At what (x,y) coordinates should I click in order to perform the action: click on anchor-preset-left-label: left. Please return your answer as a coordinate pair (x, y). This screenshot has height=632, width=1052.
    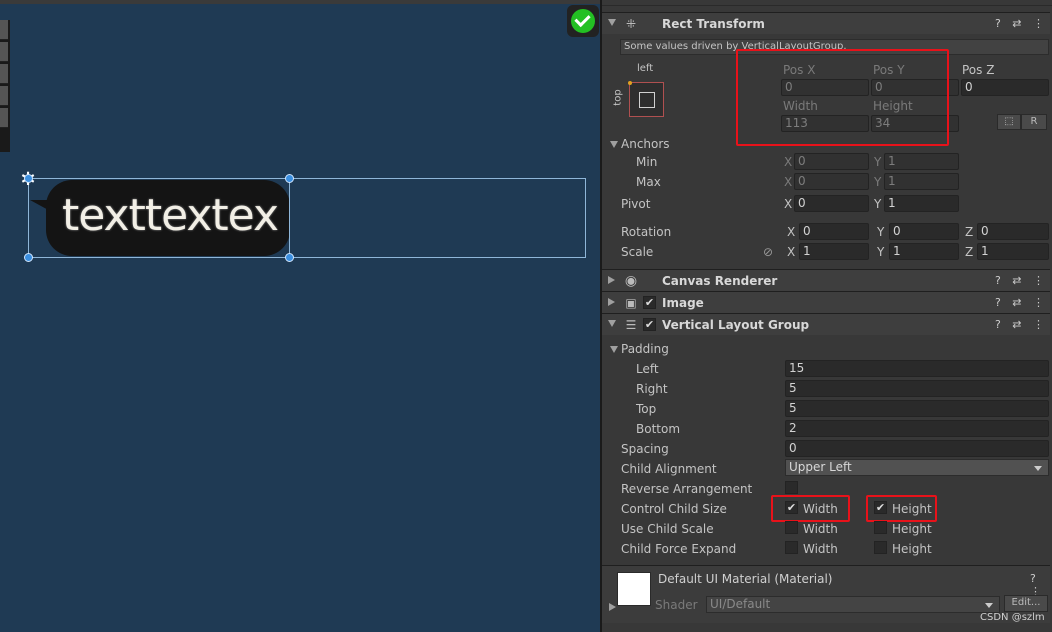
    Looking at the image, I should click on (645, 68).